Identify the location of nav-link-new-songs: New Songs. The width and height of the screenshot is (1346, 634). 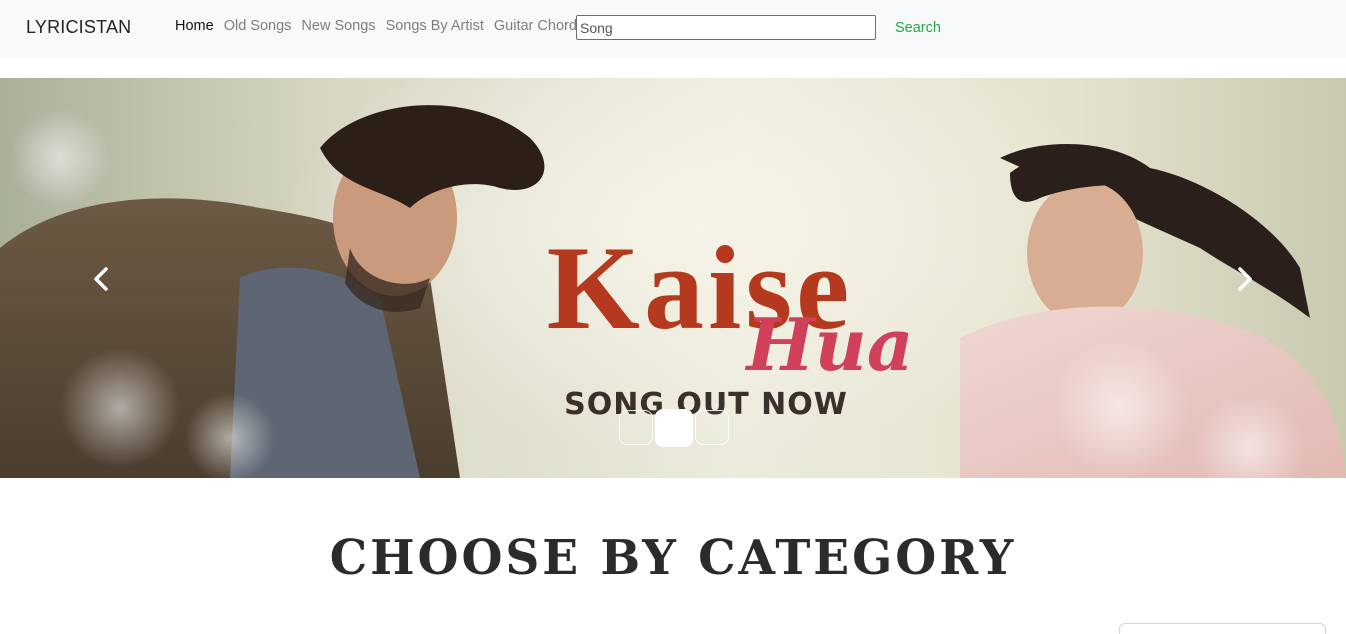
(338, 26).